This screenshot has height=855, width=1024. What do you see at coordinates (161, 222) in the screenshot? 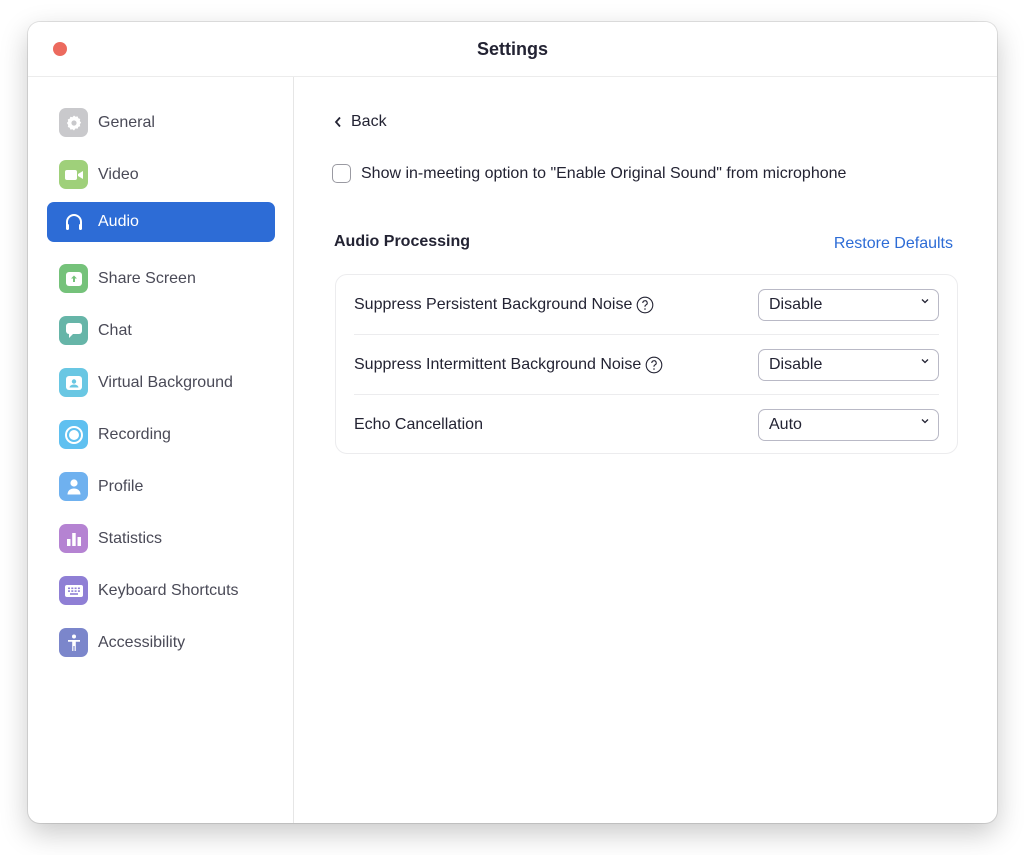
I see `sidebar-item-audio: Audio` at bounding box center [161, 222].